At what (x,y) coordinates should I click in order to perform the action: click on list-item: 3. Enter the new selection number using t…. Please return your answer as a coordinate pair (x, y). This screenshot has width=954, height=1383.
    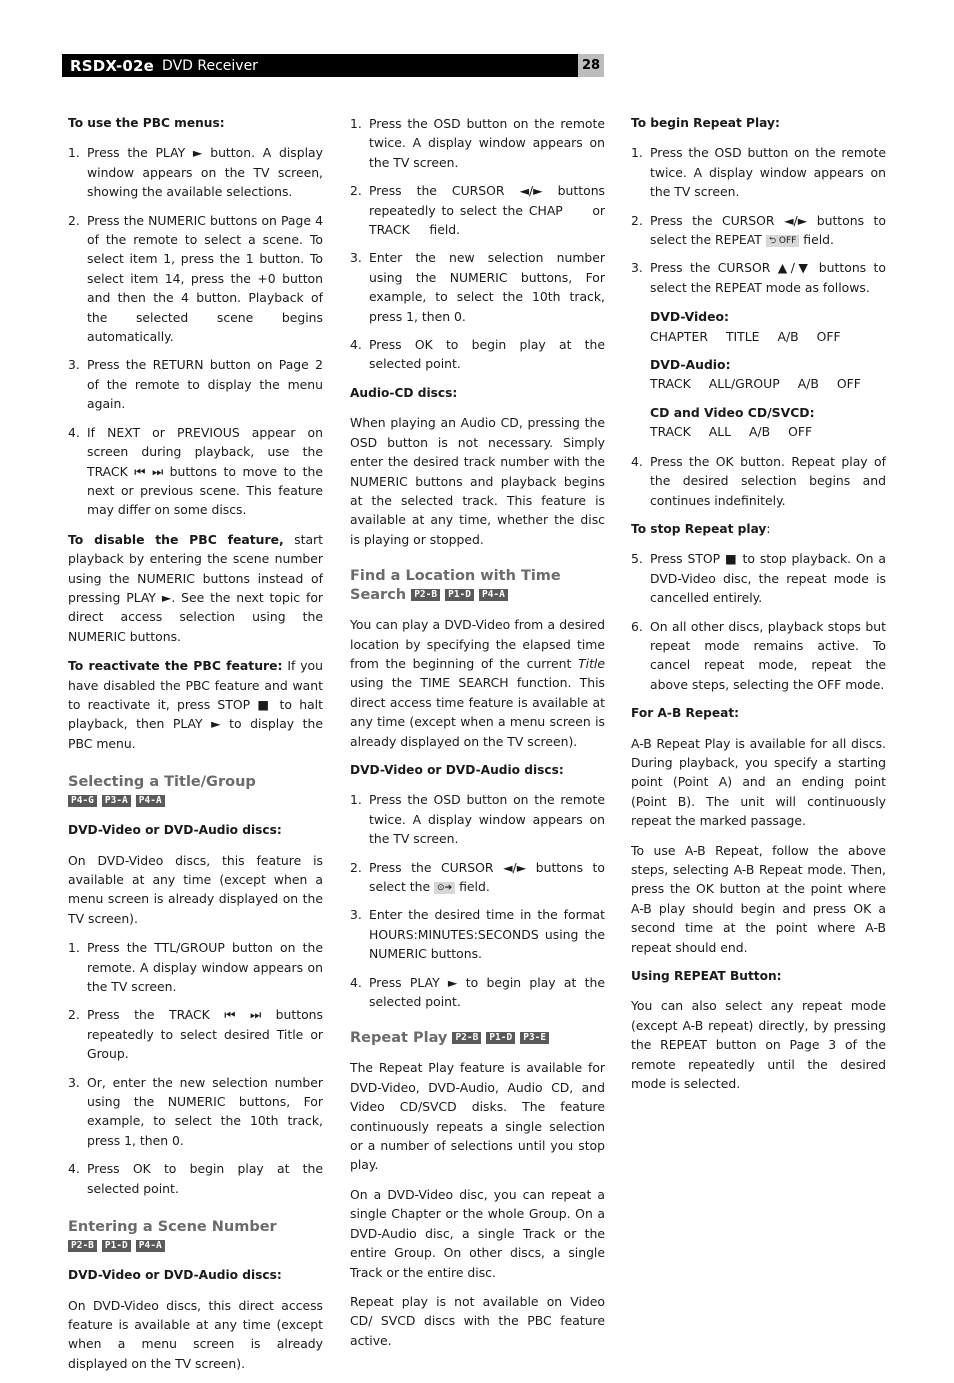
    Looking at the image, I should click on (477, 287).